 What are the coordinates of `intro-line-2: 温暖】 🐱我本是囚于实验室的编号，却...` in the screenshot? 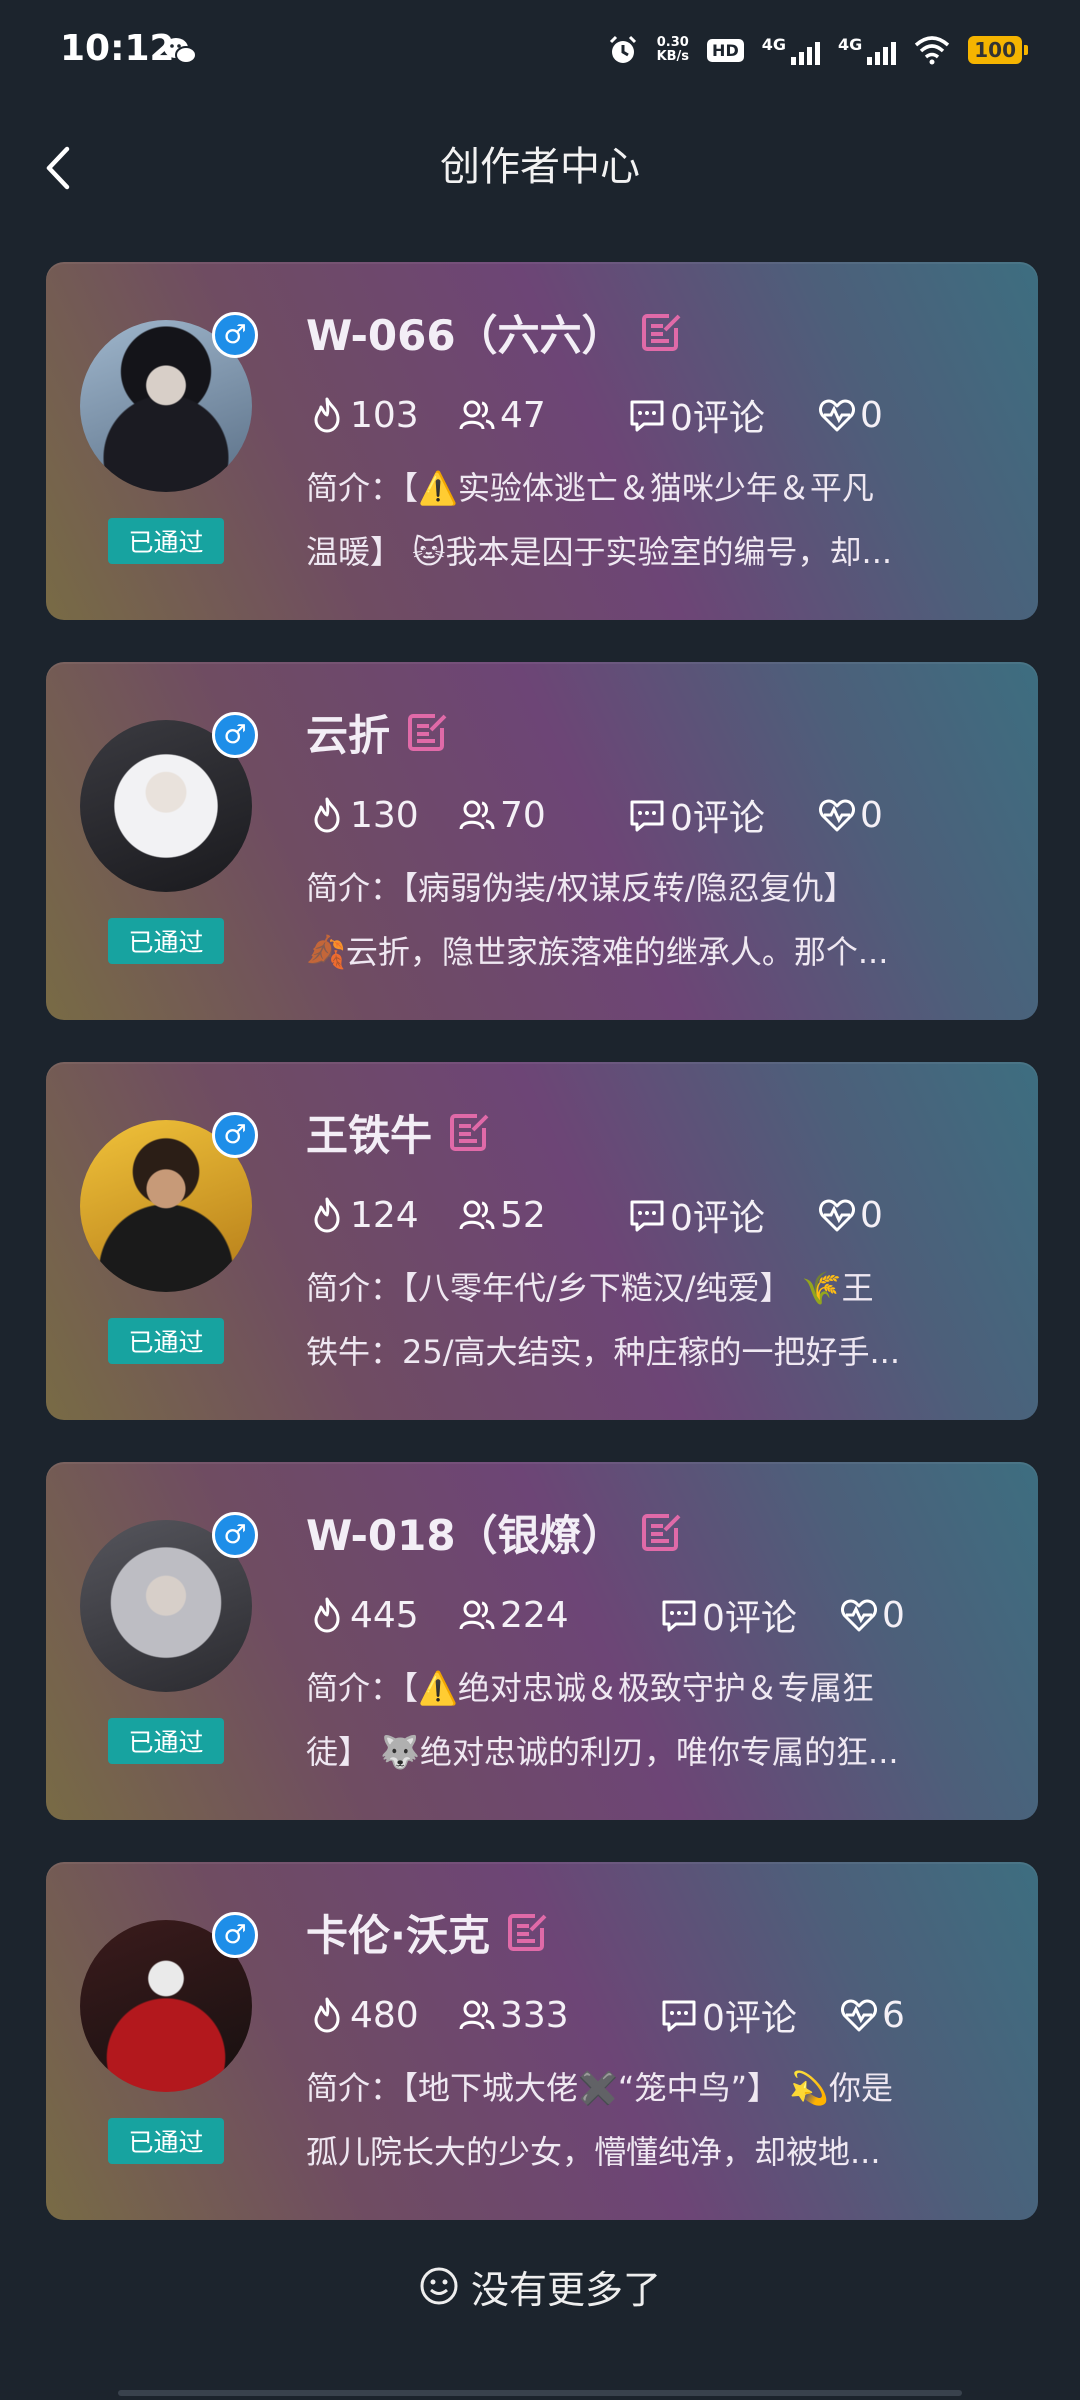 It's located at (599, 552).